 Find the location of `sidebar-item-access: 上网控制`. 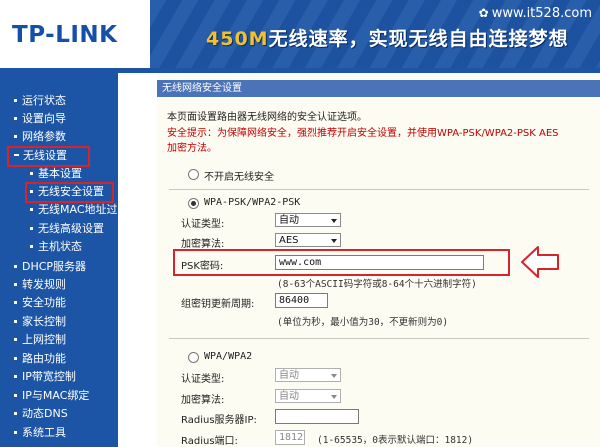

sidebar-item-access: 上网控制 is located at coordinates (40, 340).